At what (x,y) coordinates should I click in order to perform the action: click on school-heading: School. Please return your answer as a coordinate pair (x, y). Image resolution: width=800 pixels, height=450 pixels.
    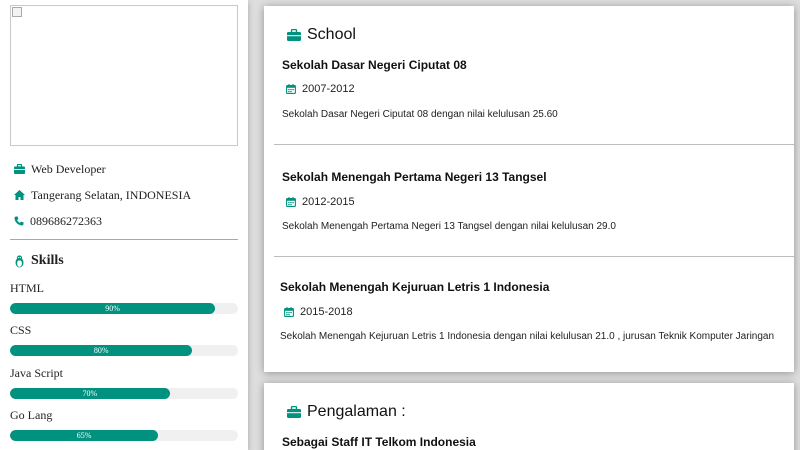
    Looking at the image, I should click on (321, 35).